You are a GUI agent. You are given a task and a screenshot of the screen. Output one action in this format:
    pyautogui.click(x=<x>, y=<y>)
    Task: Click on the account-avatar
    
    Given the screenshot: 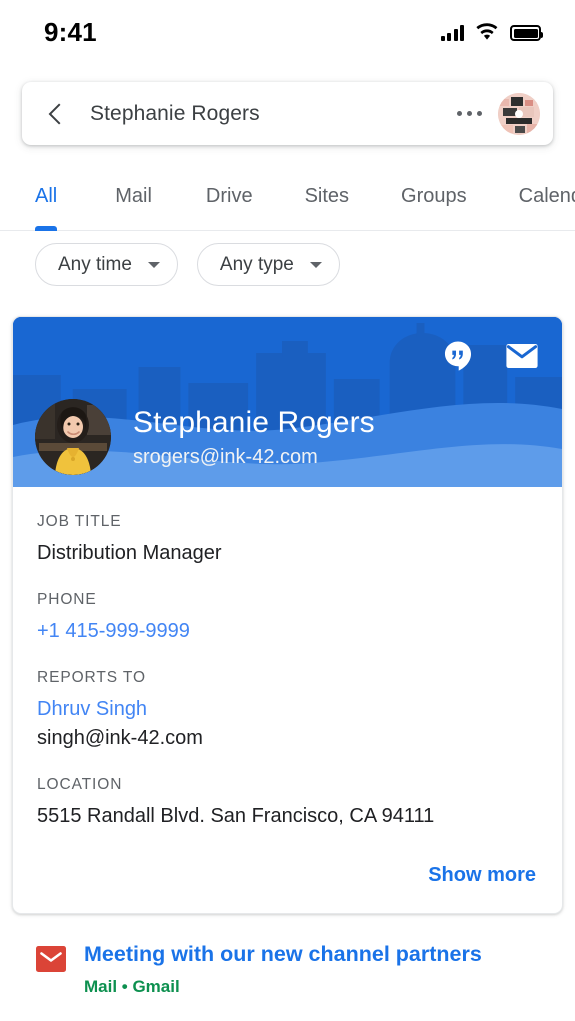 What is the action you would take?
    pyautogui.click(x=519, y=113)
    